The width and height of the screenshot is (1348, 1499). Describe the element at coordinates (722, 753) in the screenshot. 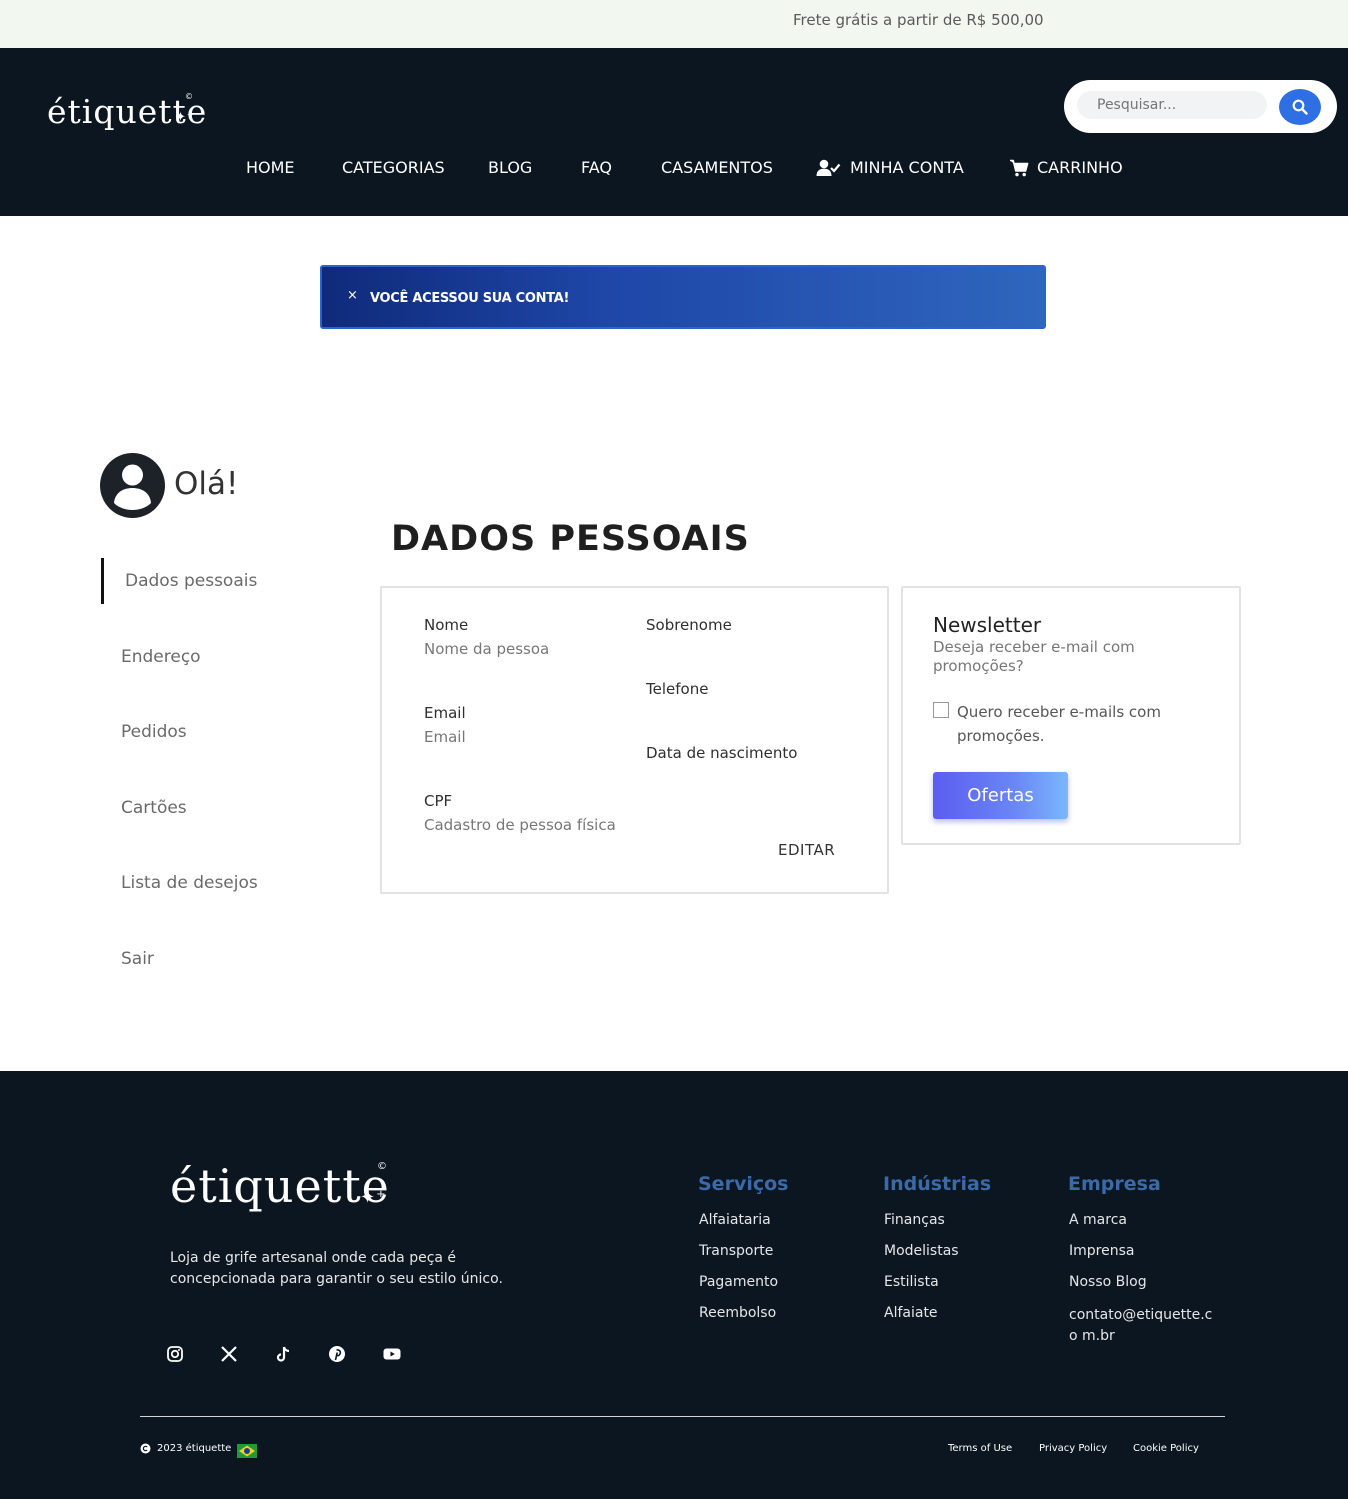

I see `data-nascimento-label: Data de nascimento` at that location.